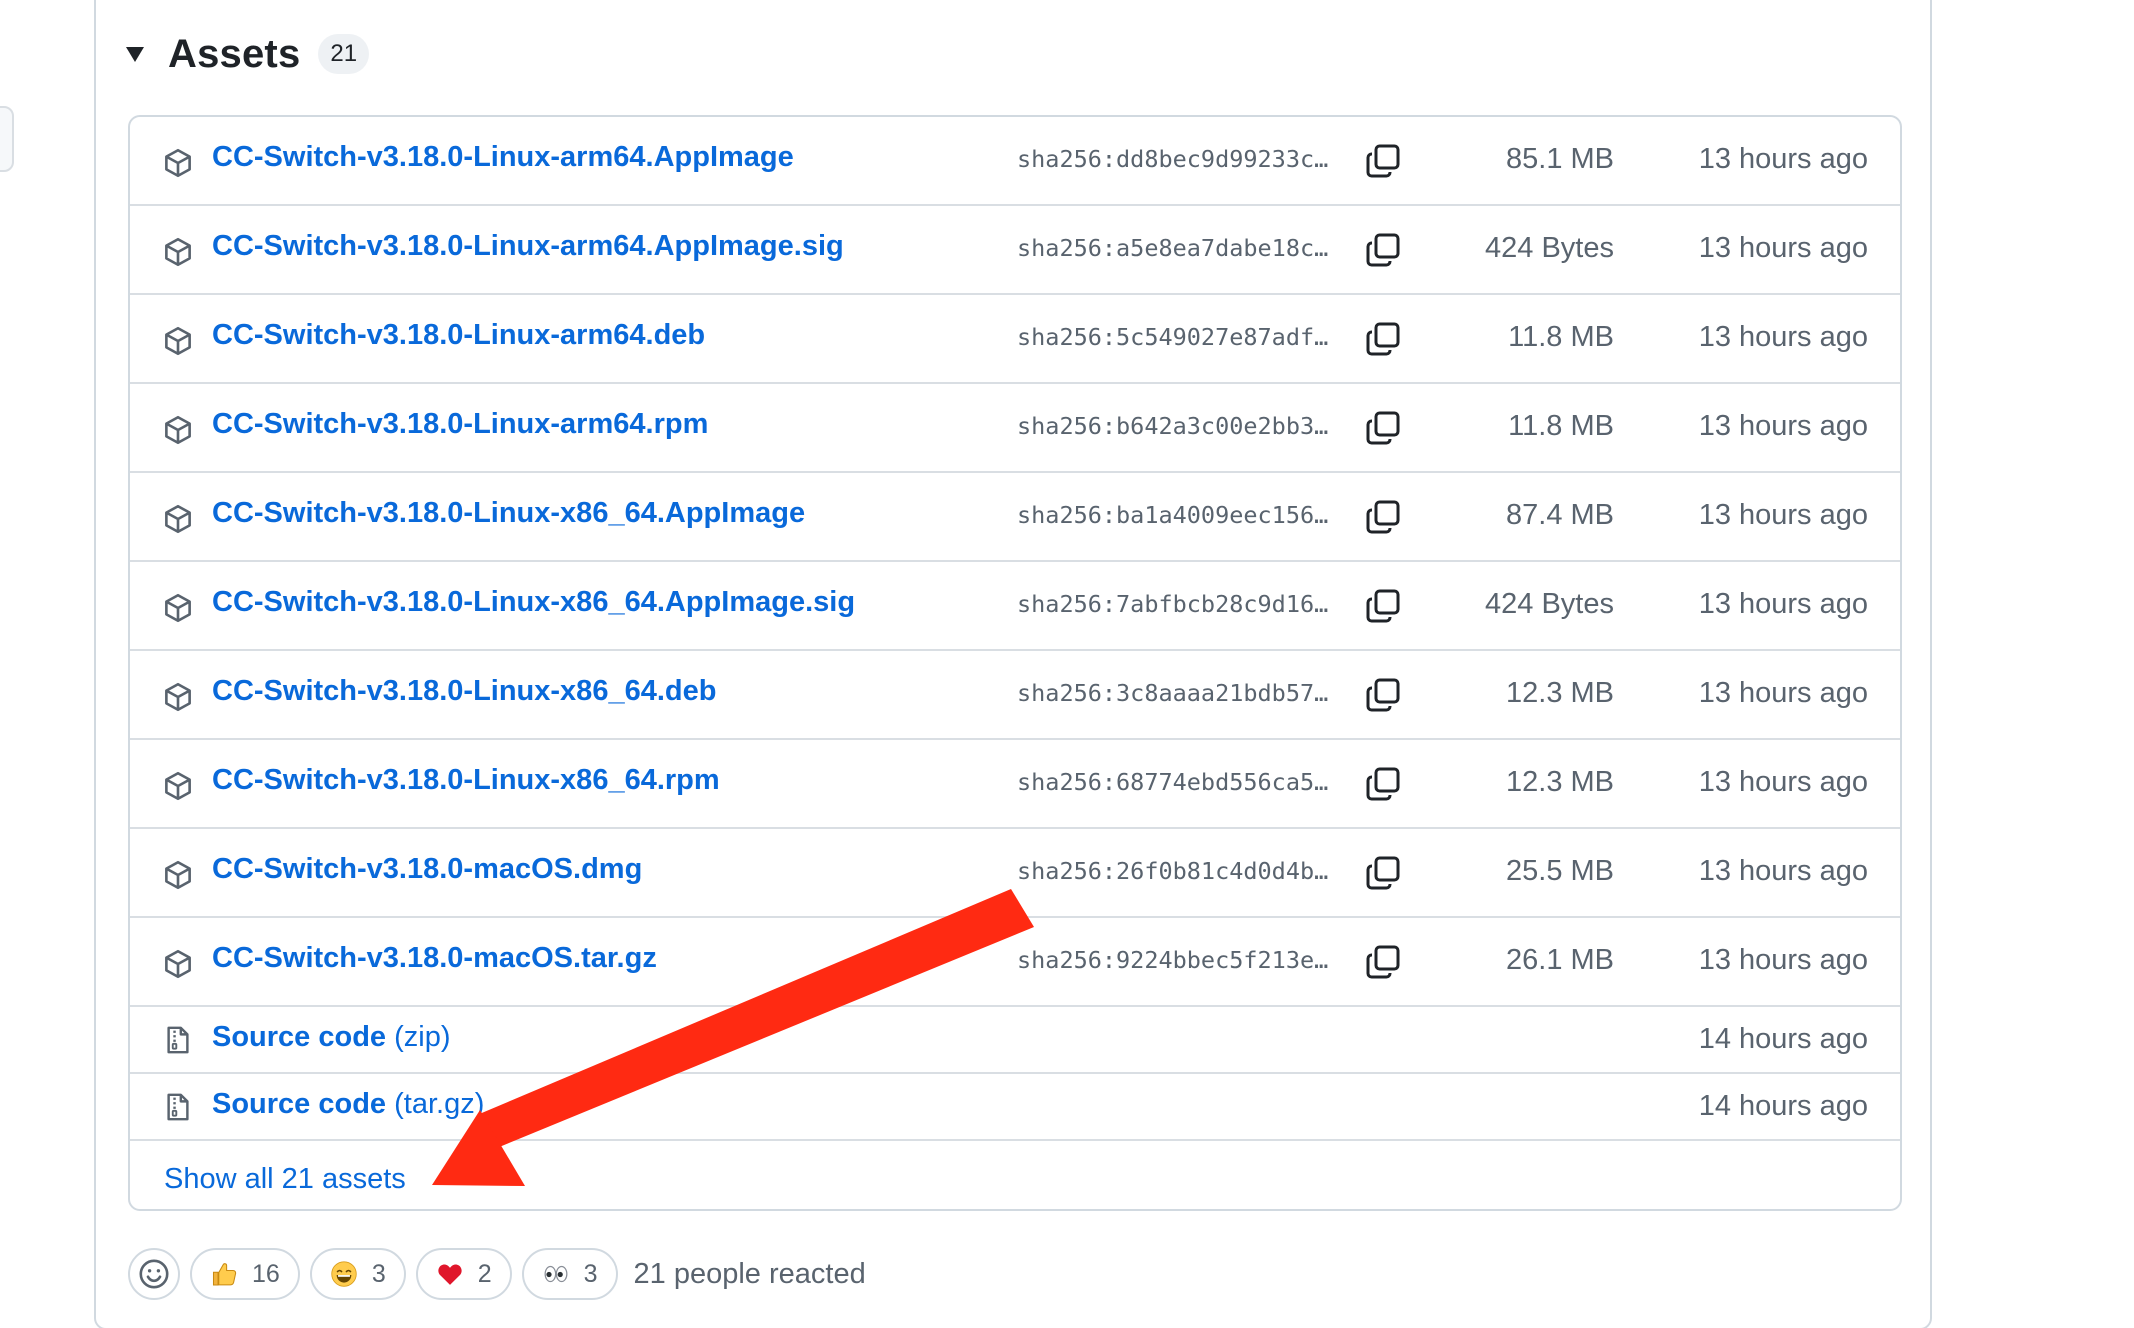  Describe the element at coordinates (460, 424) in the screenshot. I see `asset-link: CC-Switch-v3.18.0-Linux-arm64.rpm` at that location.